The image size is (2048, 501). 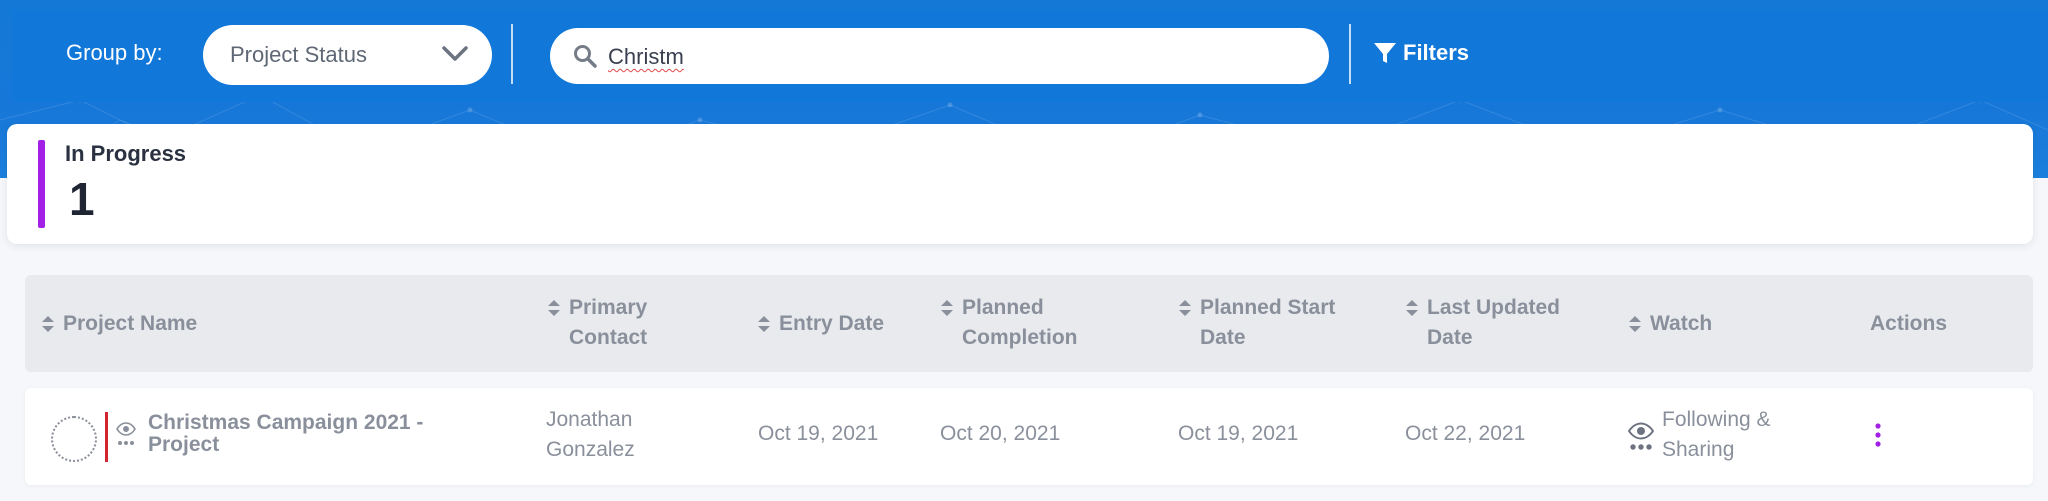 I want to click on column-header-entry-date: Entry Date, so click(x=820, y=324).